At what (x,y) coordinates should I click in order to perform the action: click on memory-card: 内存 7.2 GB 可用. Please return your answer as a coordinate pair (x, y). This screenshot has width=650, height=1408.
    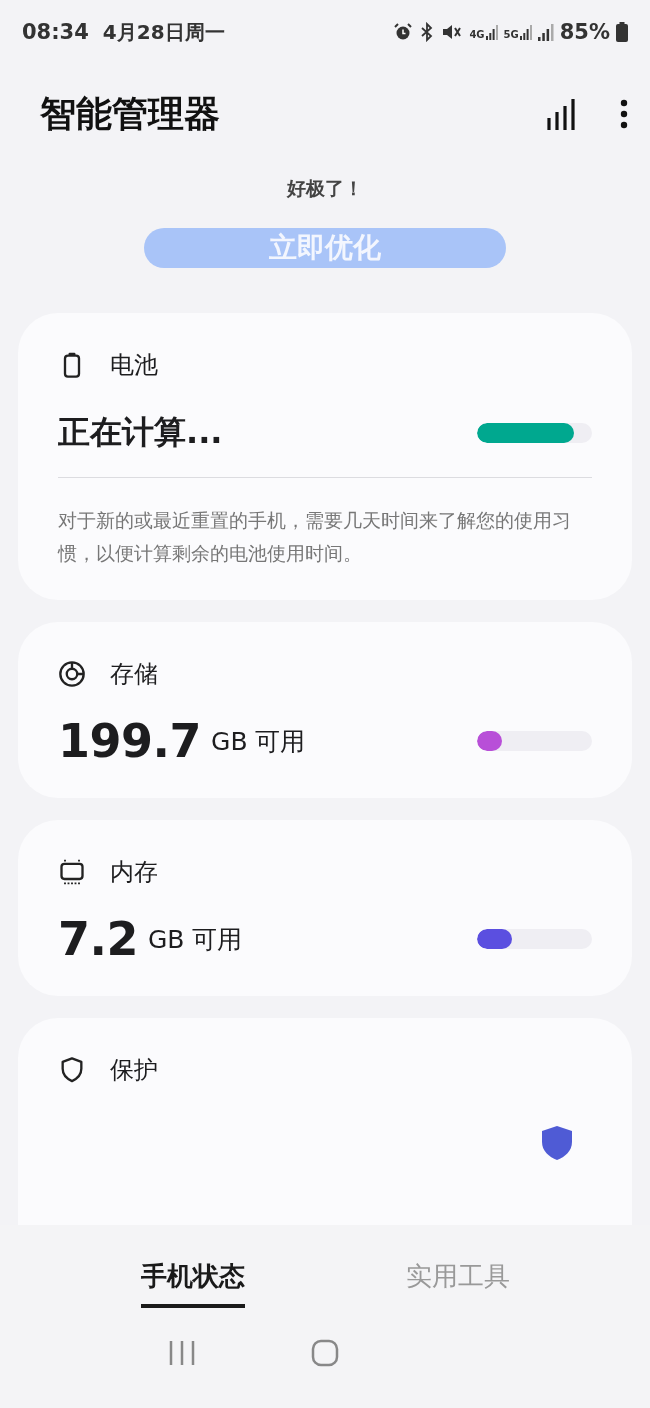
    Looking at the image, I should click on (325, 908).